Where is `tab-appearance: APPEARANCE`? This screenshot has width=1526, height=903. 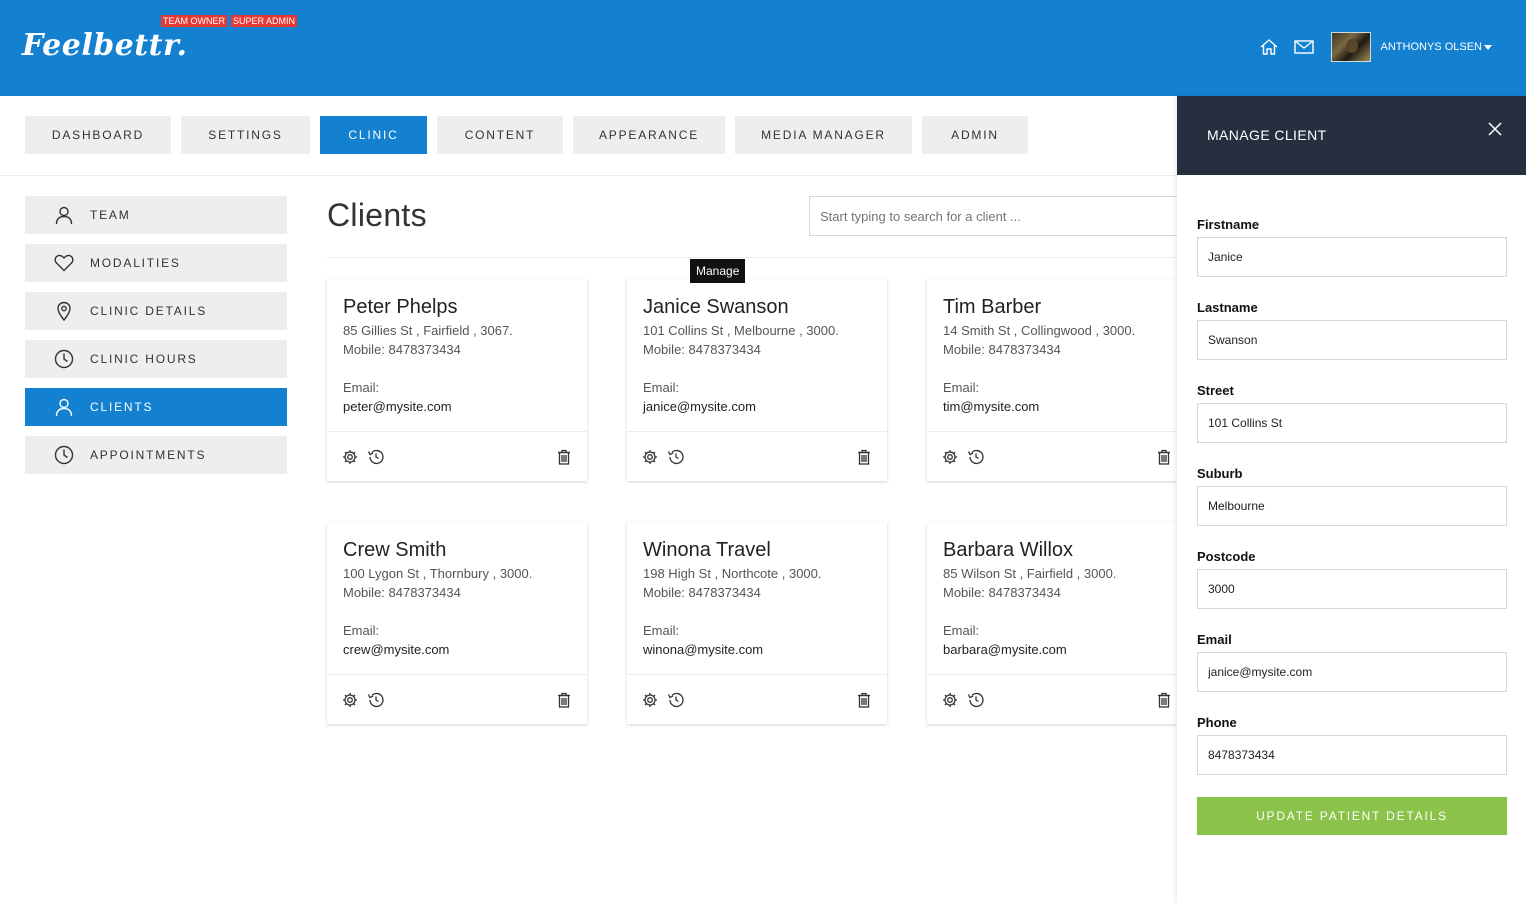
tab-appearance: APPEARANCE is located at coordinates (649, 135).